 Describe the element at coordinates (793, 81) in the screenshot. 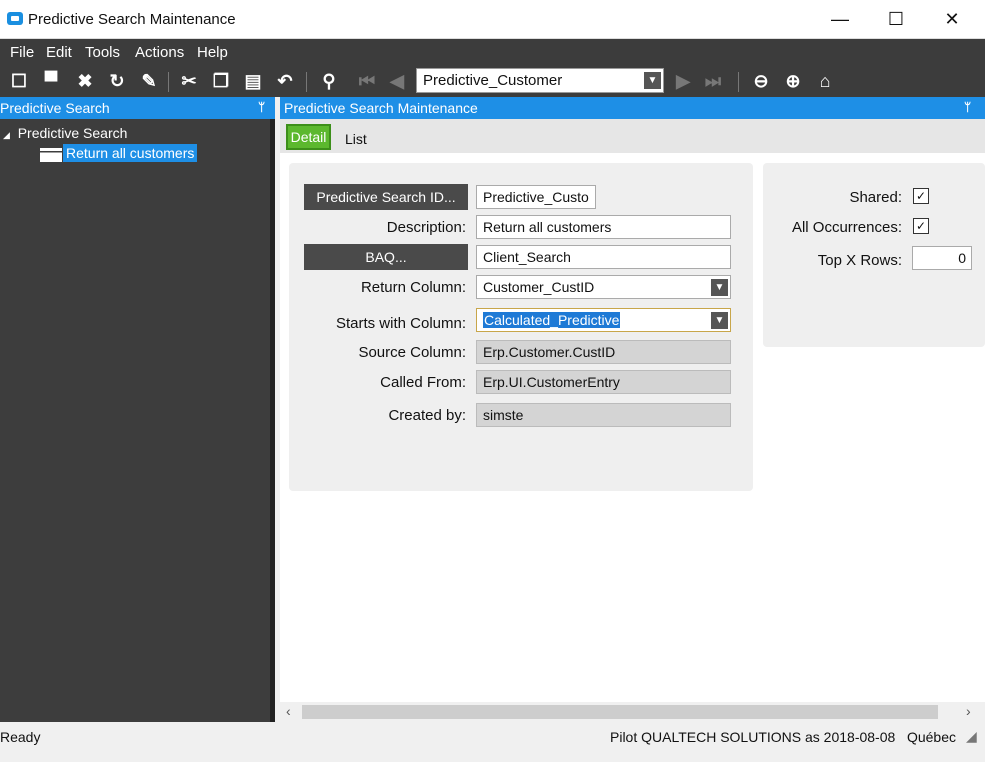

I see `forward-icon: ⊕` at that location.